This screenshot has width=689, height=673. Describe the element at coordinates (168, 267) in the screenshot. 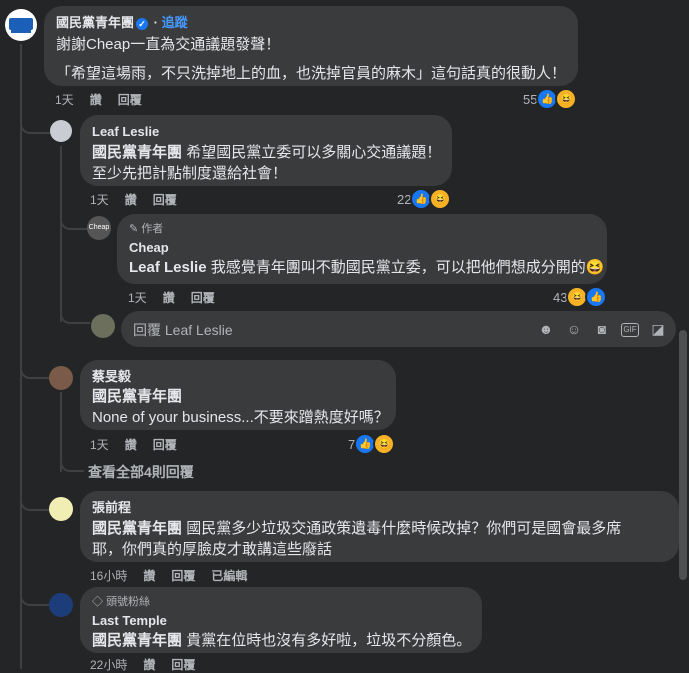

I see `mention-link: Leaf Leslie` at that location.